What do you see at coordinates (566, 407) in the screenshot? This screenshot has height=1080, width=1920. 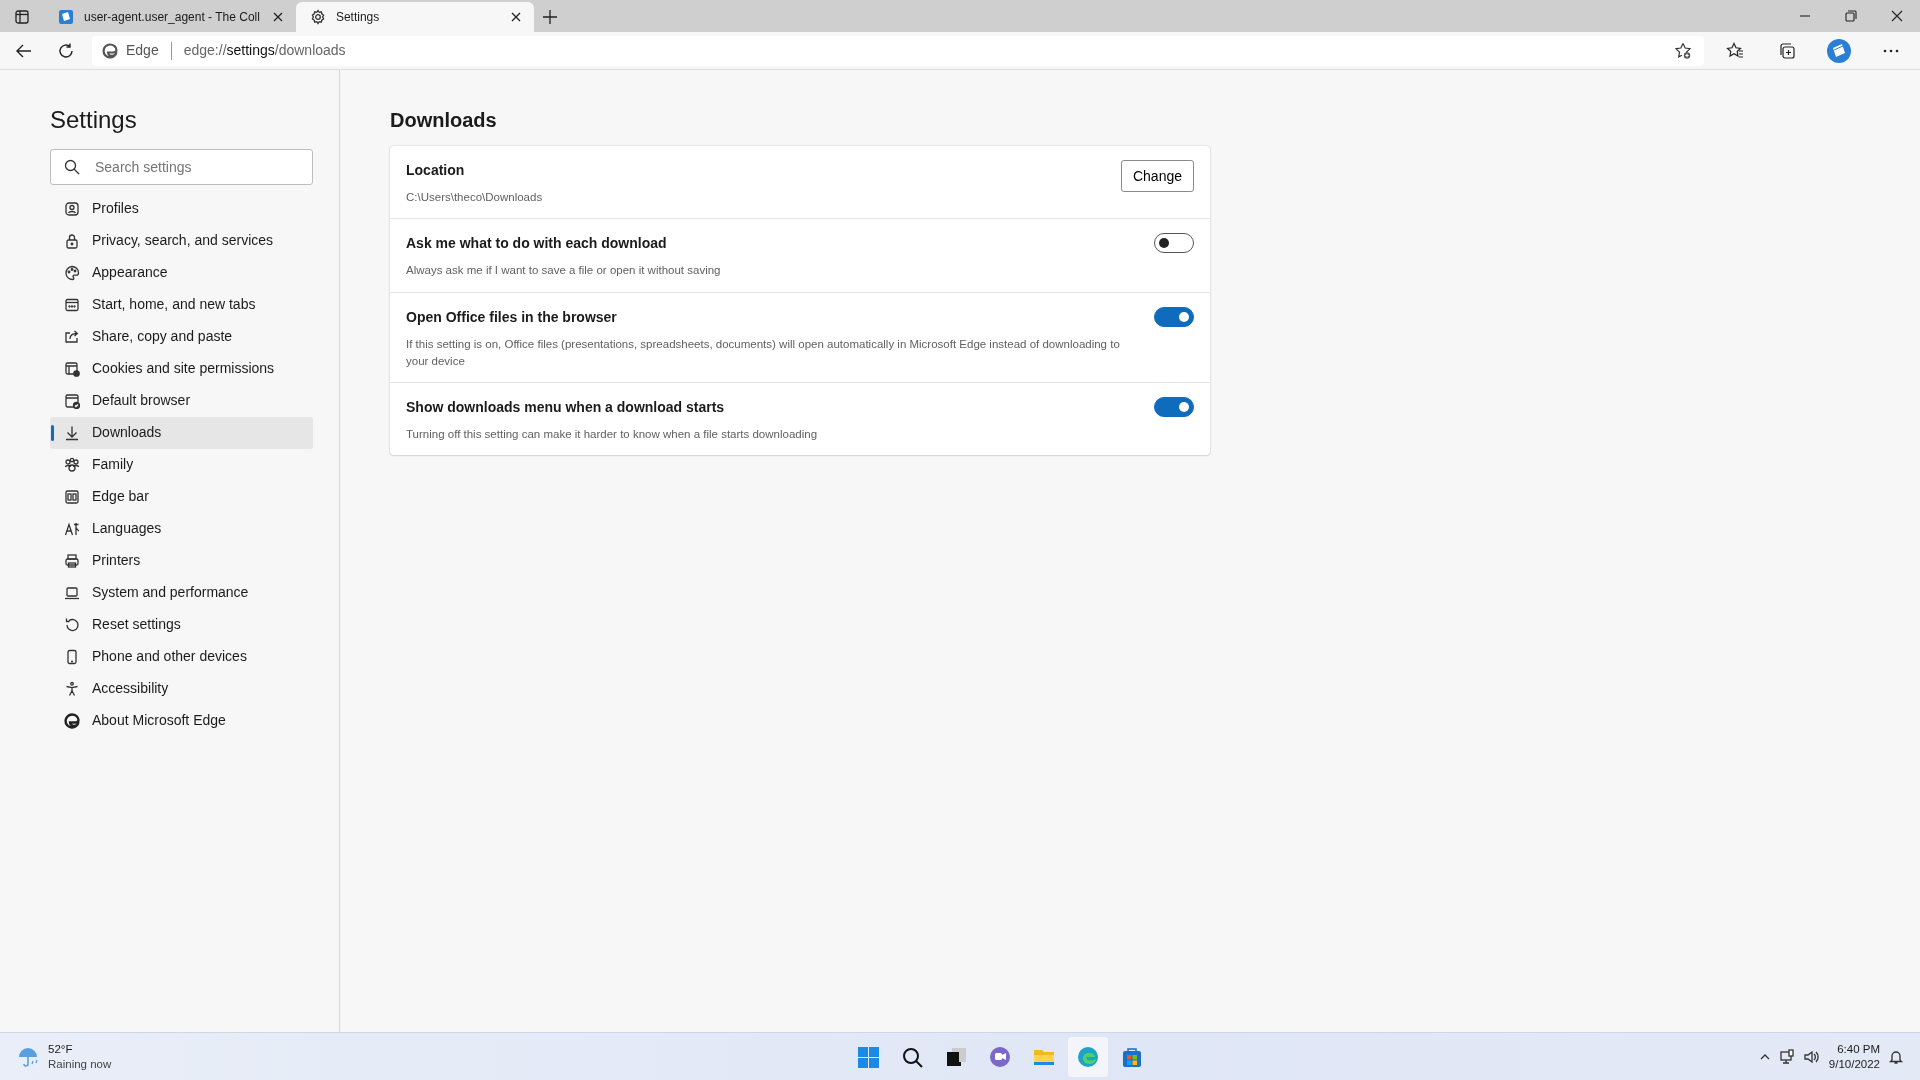 I see `setting-title: Show downloads menu when a download starts` at bounding box center [566, 407].